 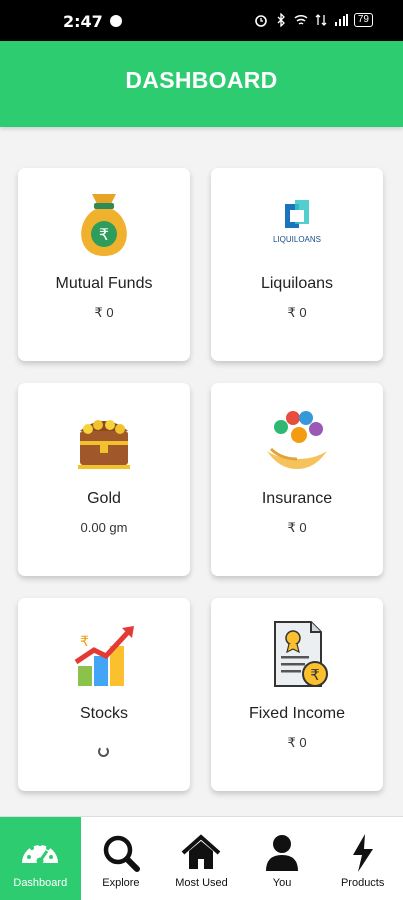 I want to click on card-fixed-income: ₹ Fixed Income ₹ 0, so click(x=297, y=694).